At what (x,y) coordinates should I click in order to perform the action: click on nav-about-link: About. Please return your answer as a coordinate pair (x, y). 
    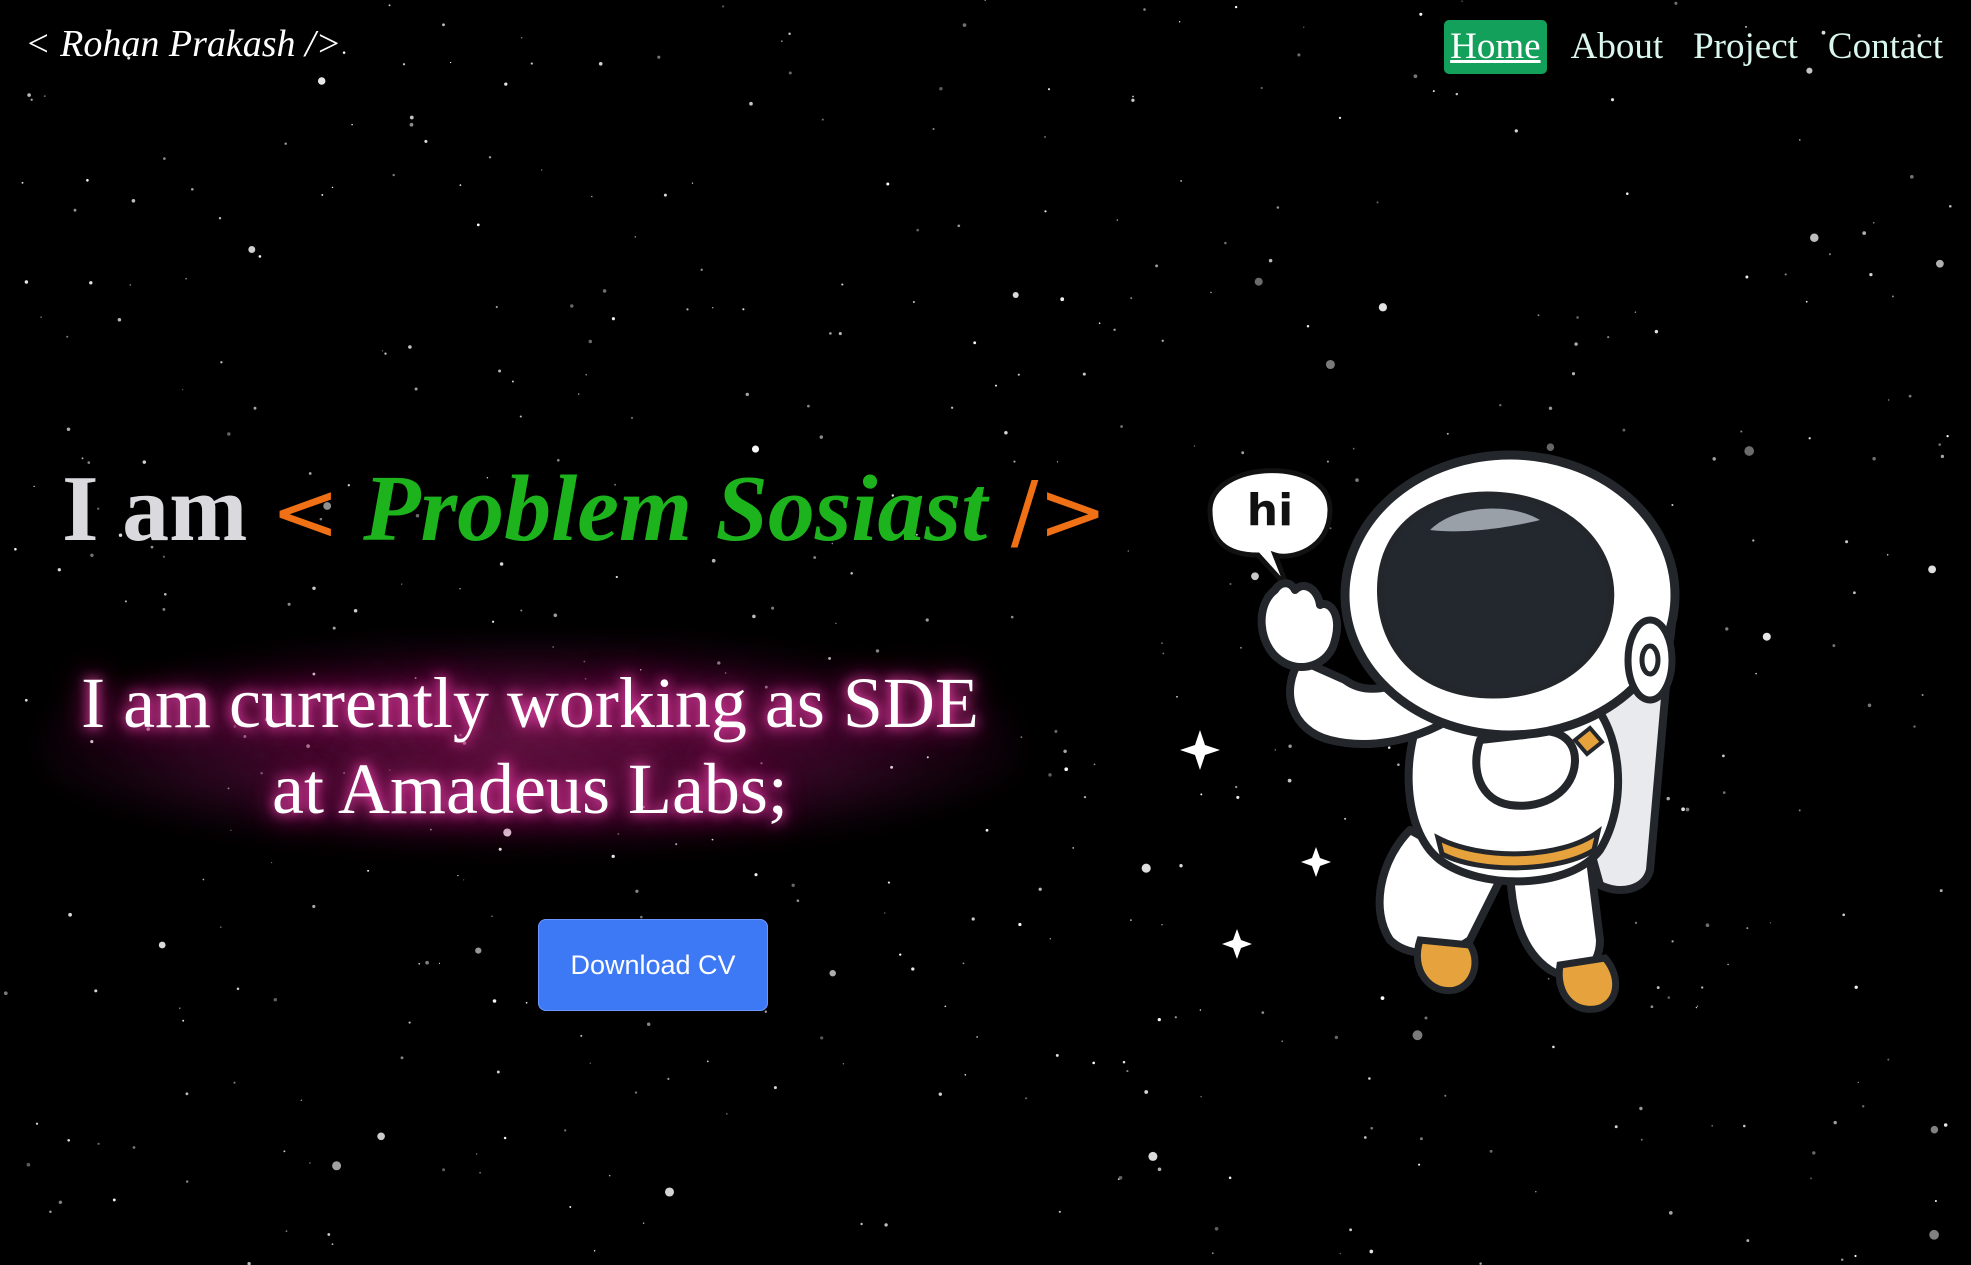
    Looking at the image, I should click on (1617, 47).